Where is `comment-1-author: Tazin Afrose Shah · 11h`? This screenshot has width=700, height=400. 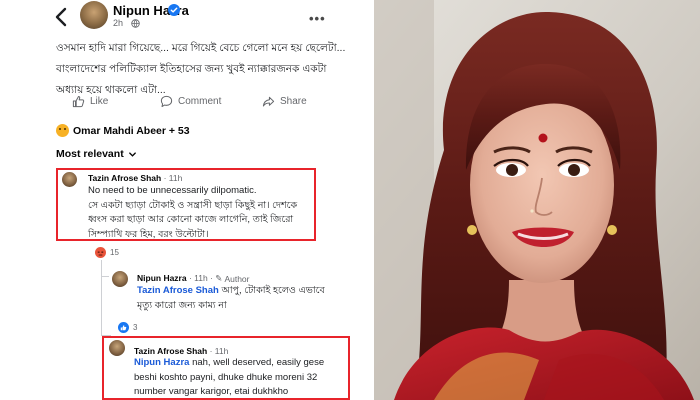 comment-1-author: Tazin Afrose Shah · 11h is located at coordinates (135, 178).